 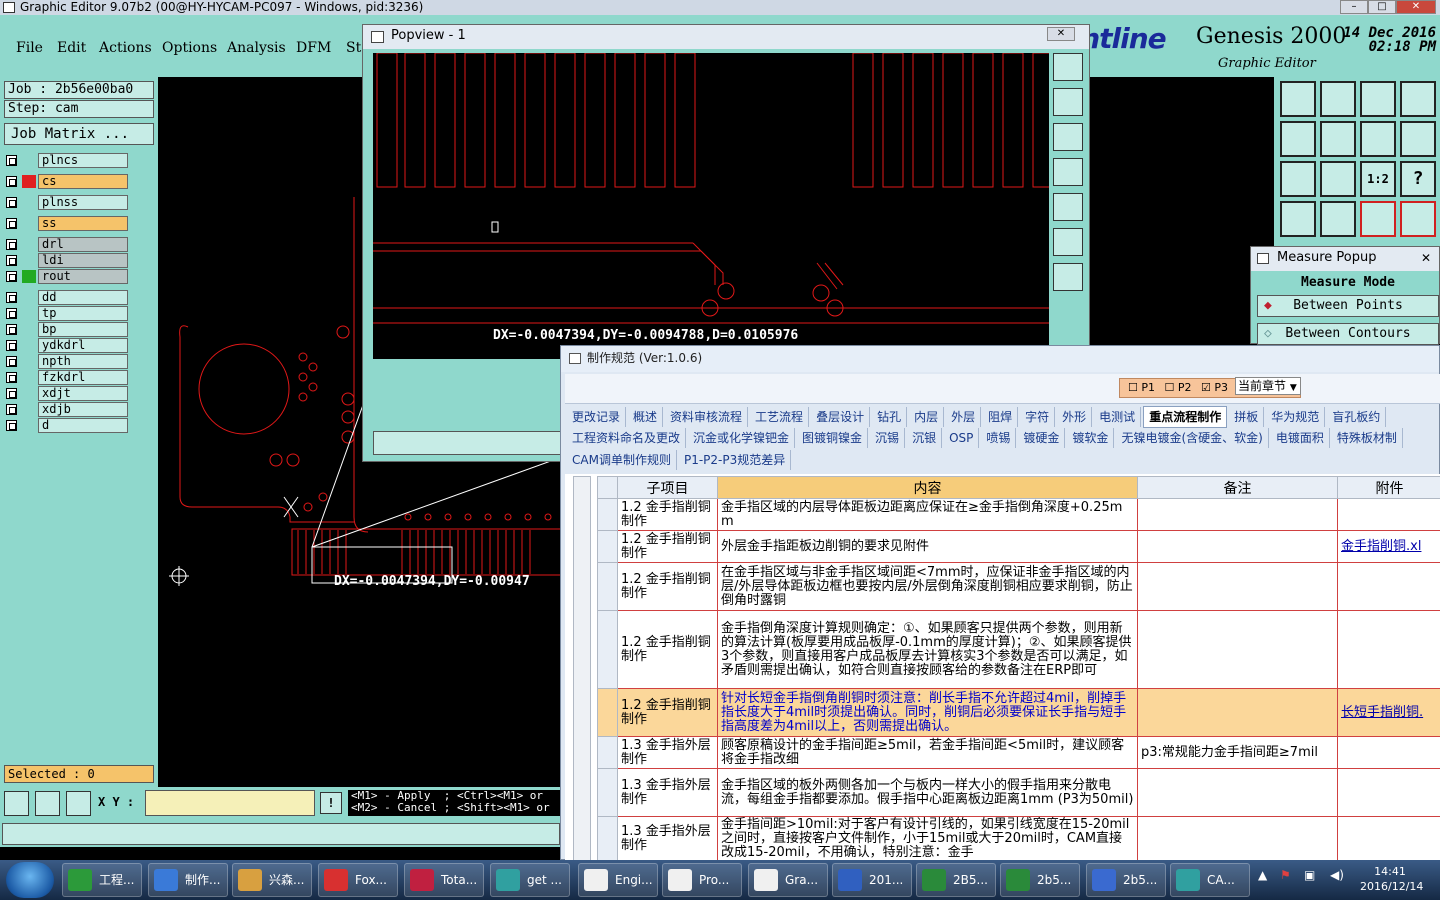 I want to click on tab-tabs_row1-0: 更改记录, so click(x=597, y=417).